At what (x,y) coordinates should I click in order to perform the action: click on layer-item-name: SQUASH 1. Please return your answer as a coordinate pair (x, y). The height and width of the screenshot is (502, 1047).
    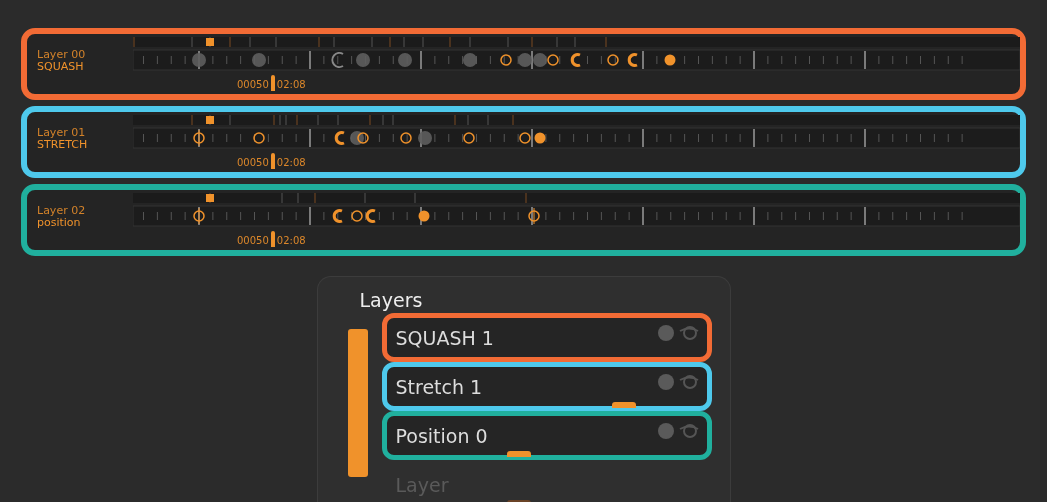
    Looking at the image, I should click on (444, 337).